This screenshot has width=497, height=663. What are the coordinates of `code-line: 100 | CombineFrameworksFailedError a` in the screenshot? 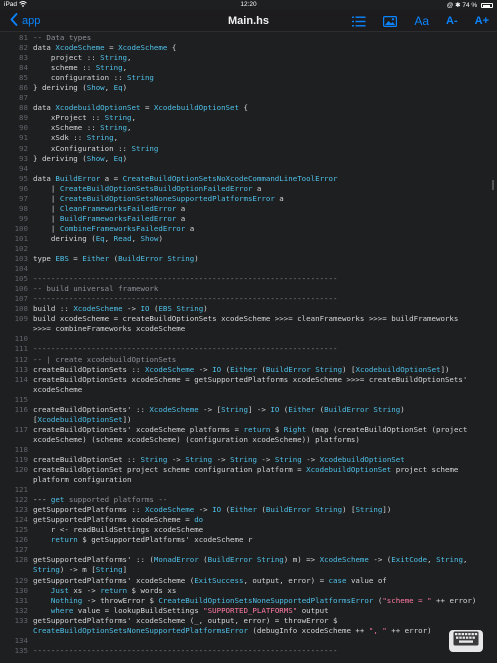 It's located at (248, 229).